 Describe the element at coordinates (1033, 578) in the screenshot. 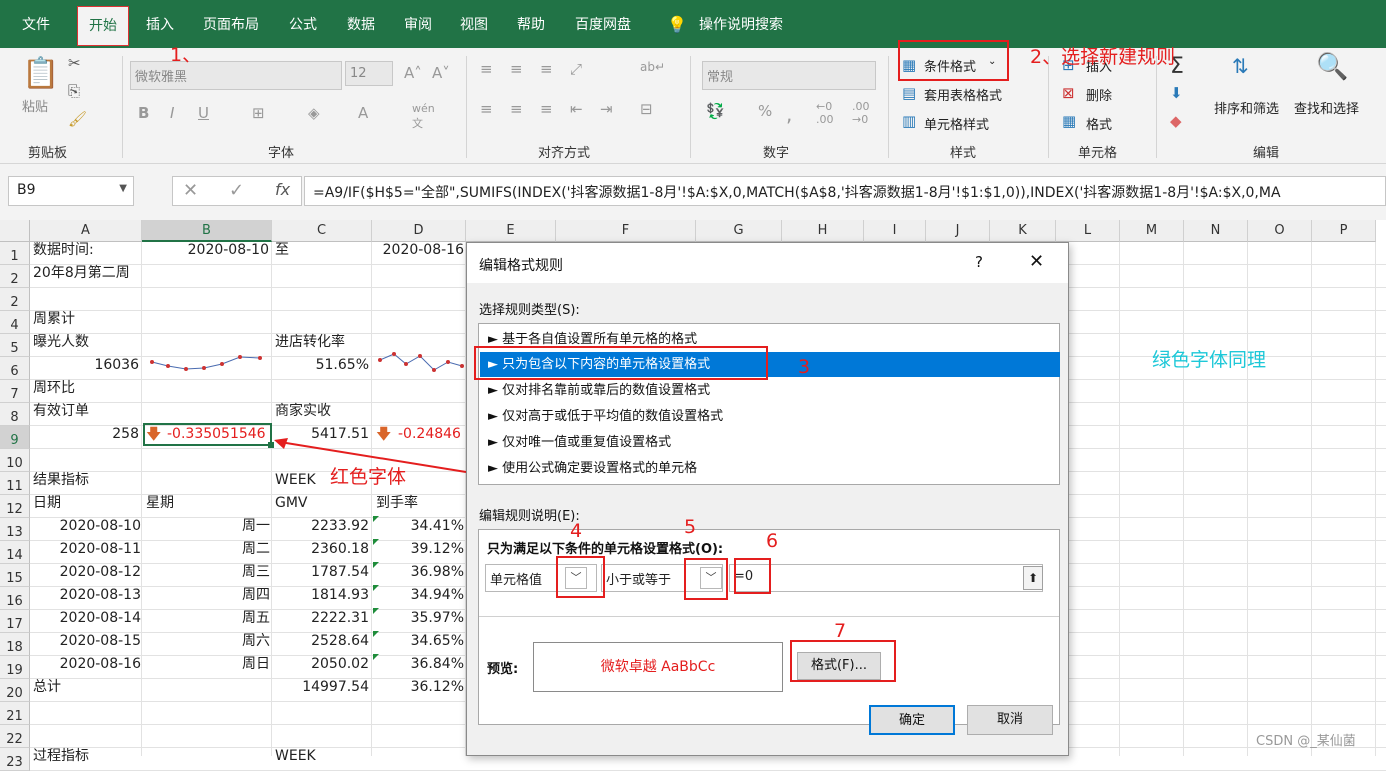

I see `collapse-dialog-icon: ⬆` at that location.